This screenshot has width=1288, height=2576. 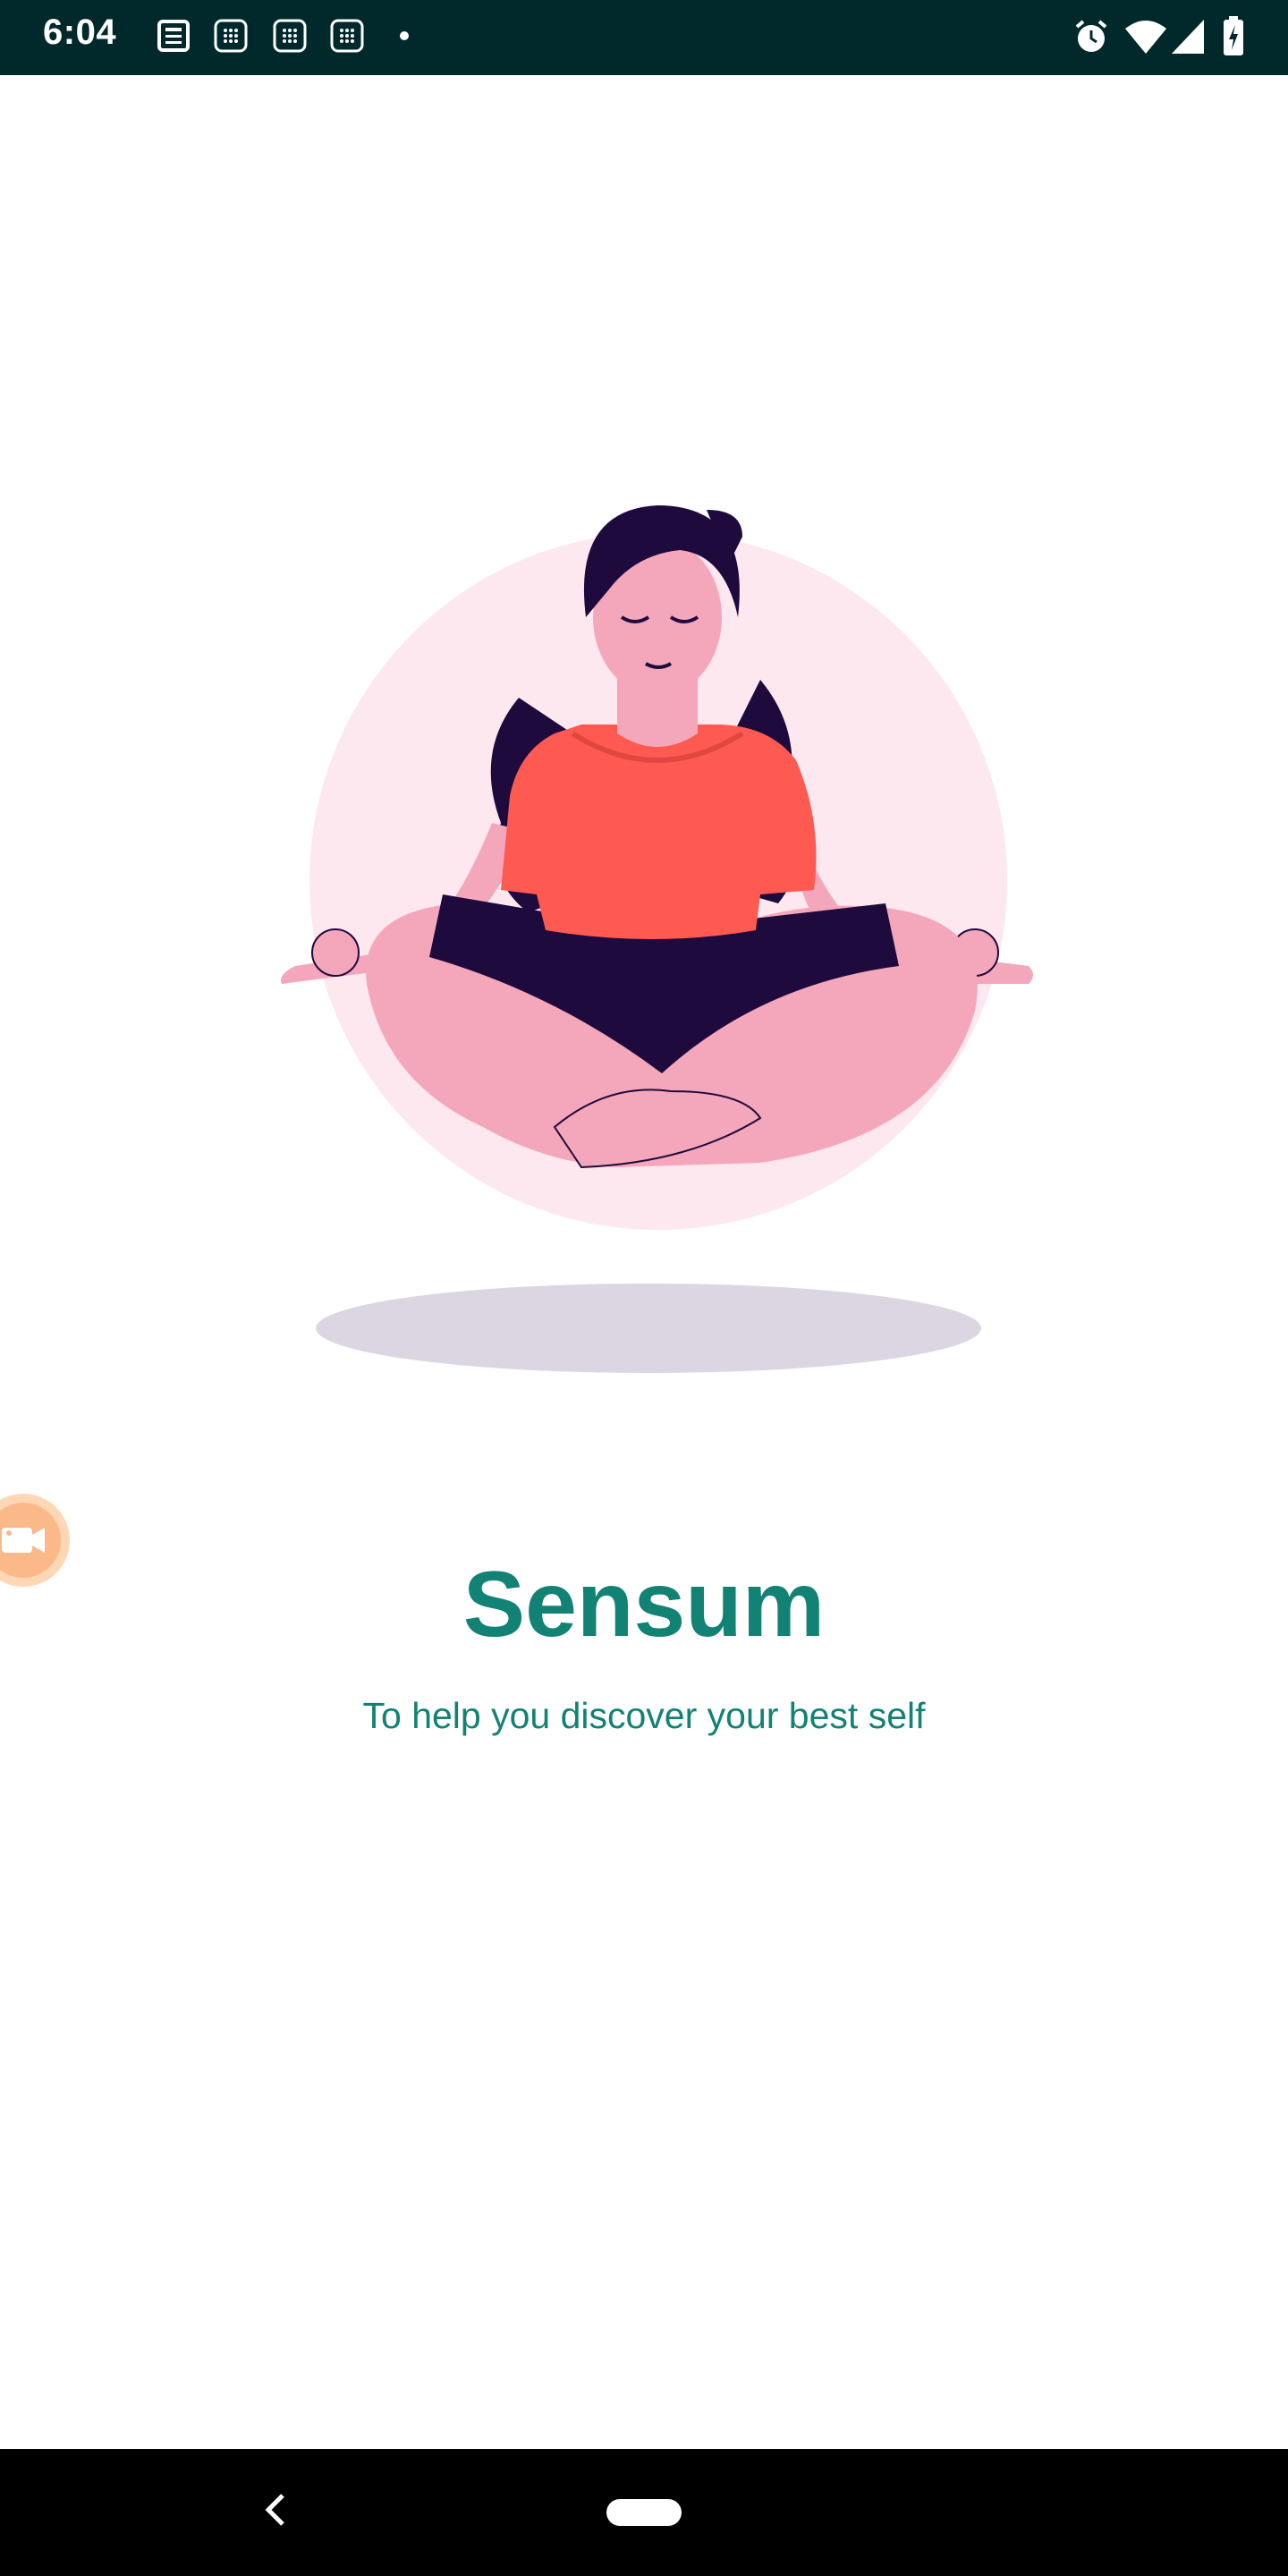 I want to click on app-tagline: To help you discover your best self, so click(x=644, y=1715).